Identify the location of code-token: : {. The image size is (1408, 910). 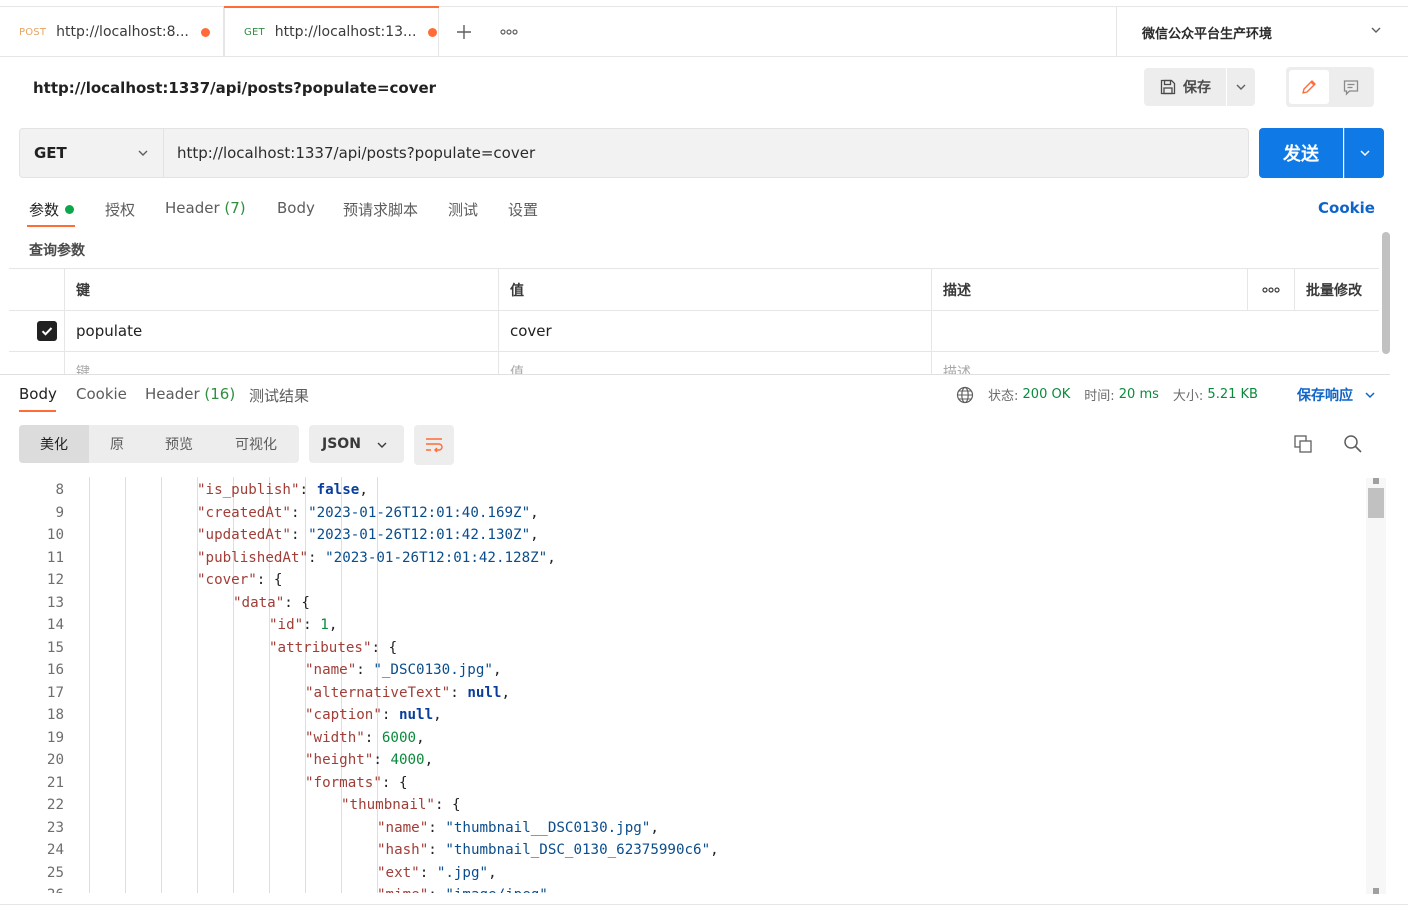
(297, 602).